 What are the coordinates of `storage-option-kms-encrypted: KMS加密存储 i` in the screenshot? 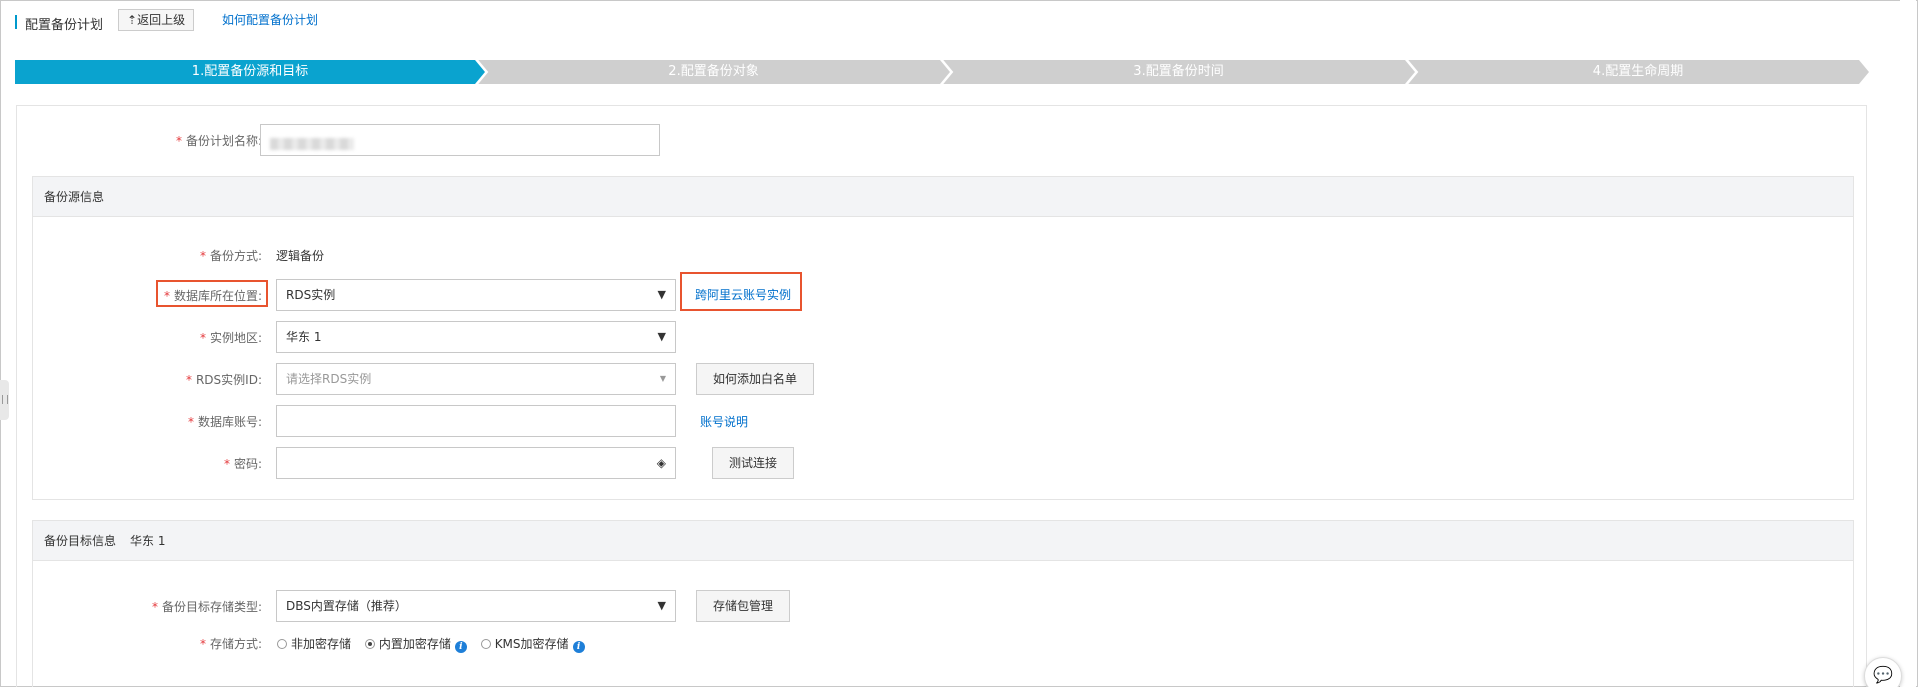 It's located at (532, 645).